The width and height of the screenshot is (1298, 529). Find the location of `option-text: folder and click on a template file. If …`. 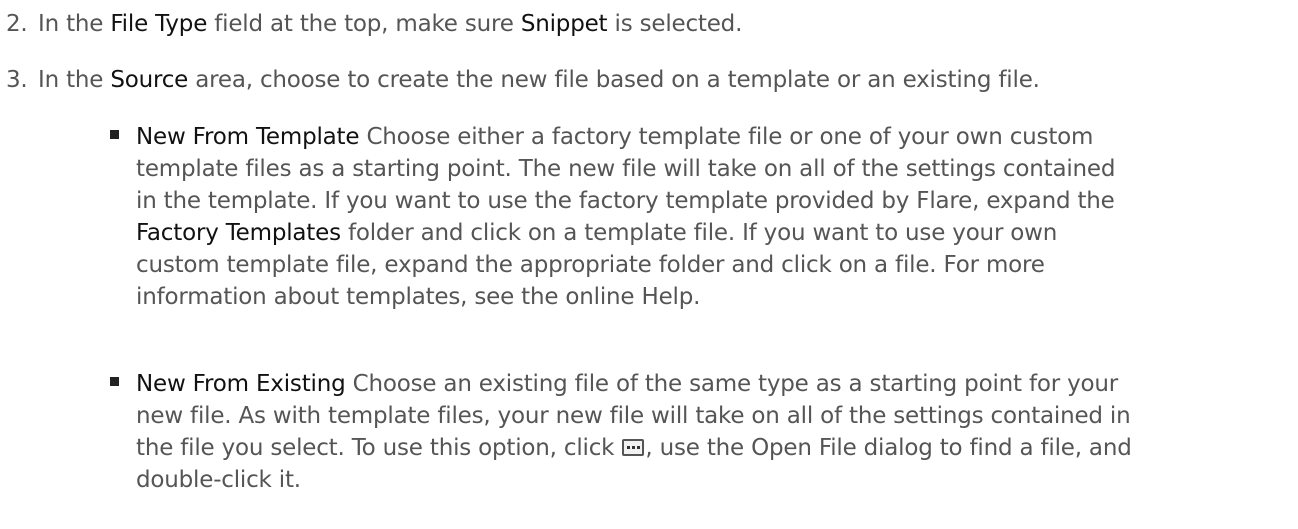

option-text: folder and click on a template file. If … is located at coordinates (699, 233).